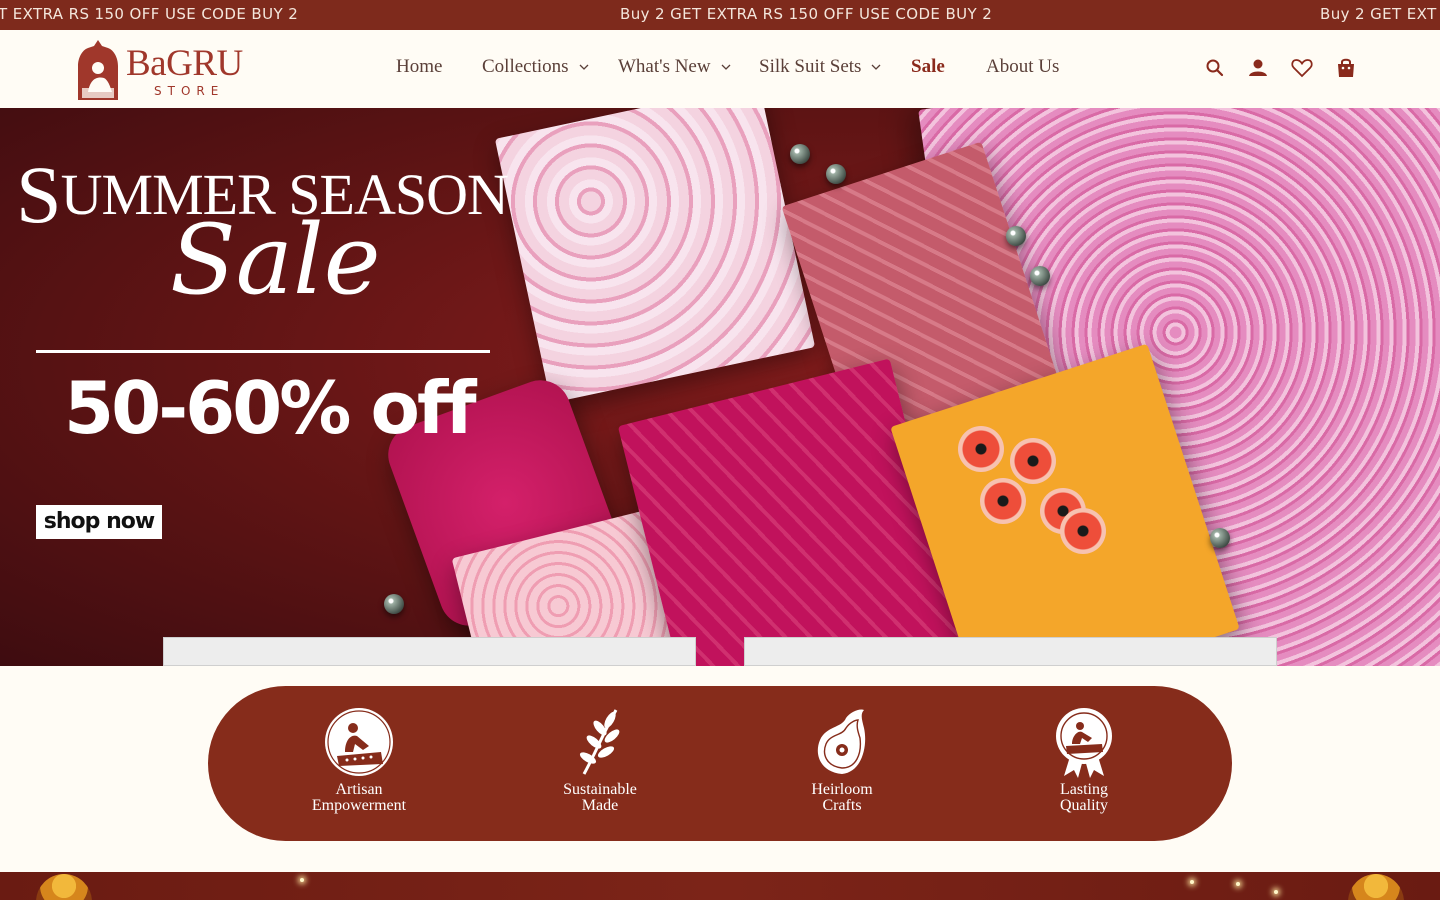 This screenshot has width=1440, height=900. Describe the element at coordinates (189, 91) in the screenshot. I see `logo-subtitle: STORE` at that location.